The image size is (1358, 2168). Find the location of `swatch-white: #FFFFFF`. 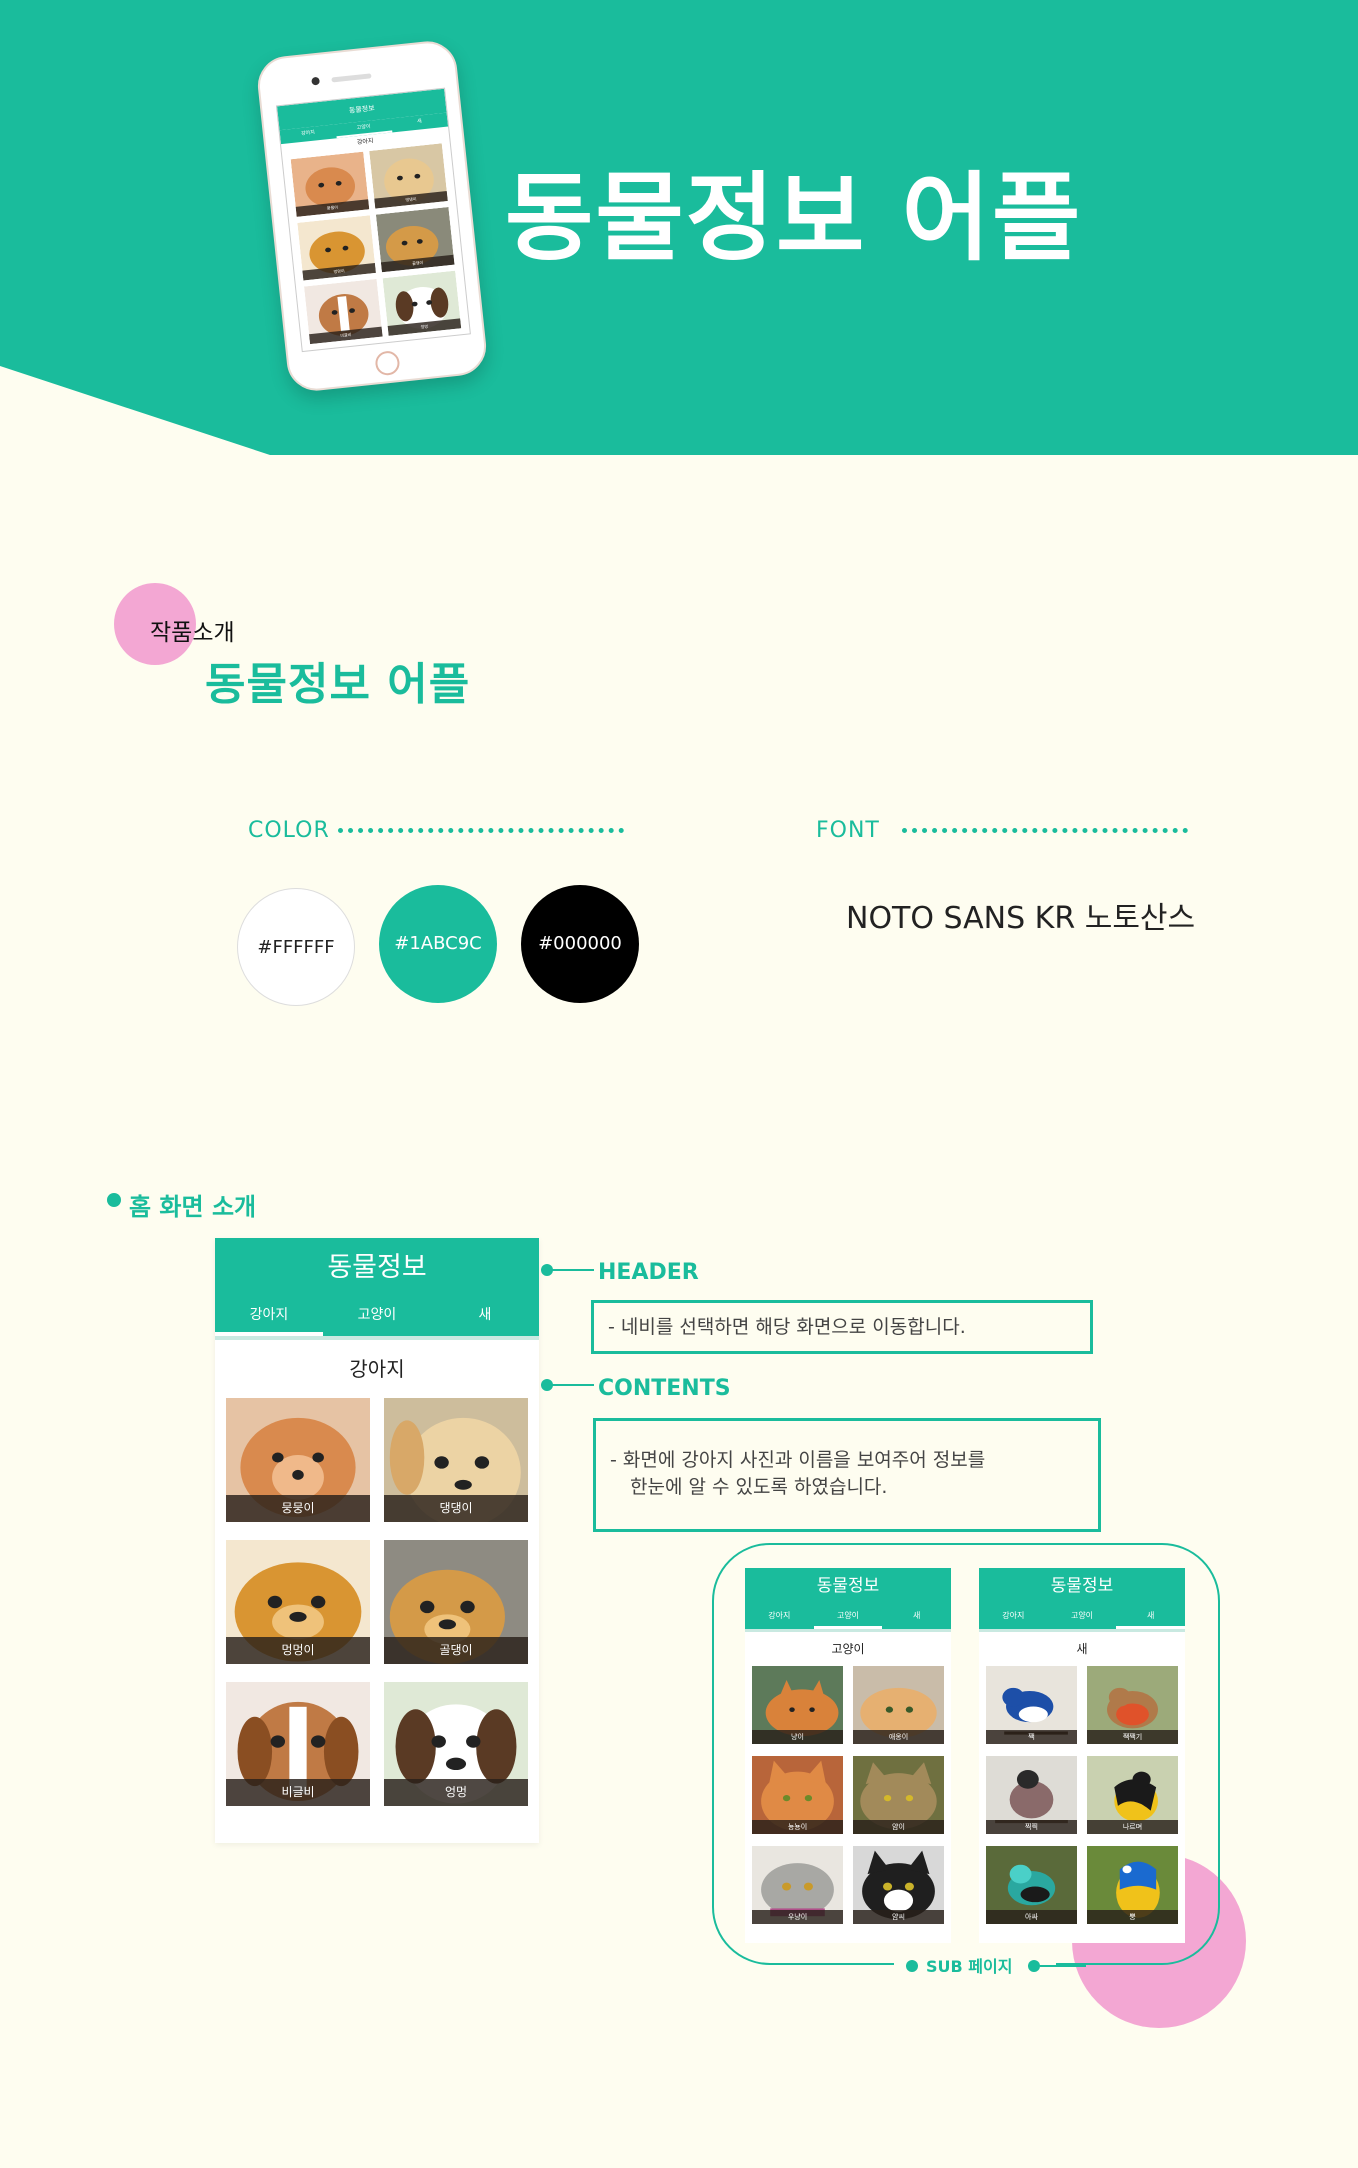

swatch-white: #FFFFFF is located at coordinates (296, 947).